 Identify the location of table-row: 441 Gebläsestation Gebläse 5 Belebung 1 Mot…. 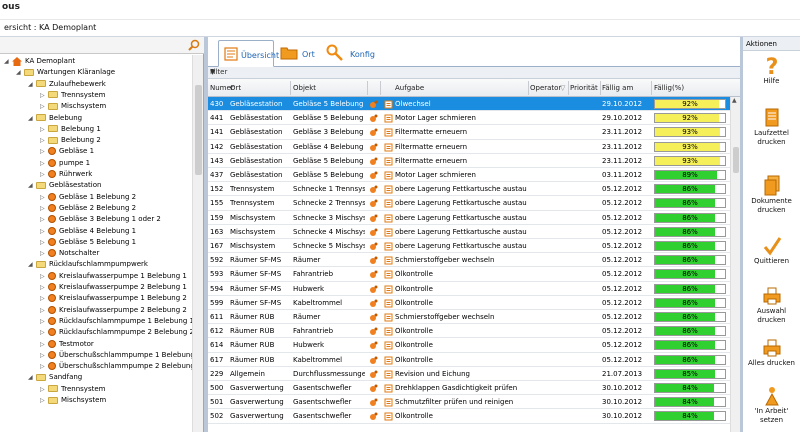
(469, 118).